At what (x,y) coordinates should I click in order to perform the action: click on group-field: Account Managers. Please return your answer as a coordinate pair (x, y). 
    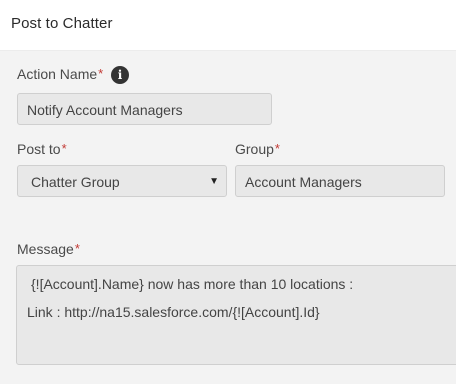
    Looking at the image, I should click on (340, 181).